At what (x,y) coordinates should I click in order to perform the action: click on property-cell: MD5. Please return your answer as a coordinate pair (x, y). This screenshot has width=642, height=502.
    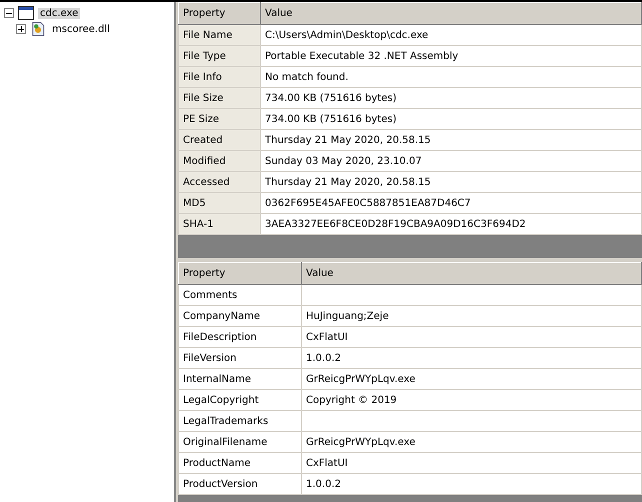
    Looking at the image, I should click on (219, 203).